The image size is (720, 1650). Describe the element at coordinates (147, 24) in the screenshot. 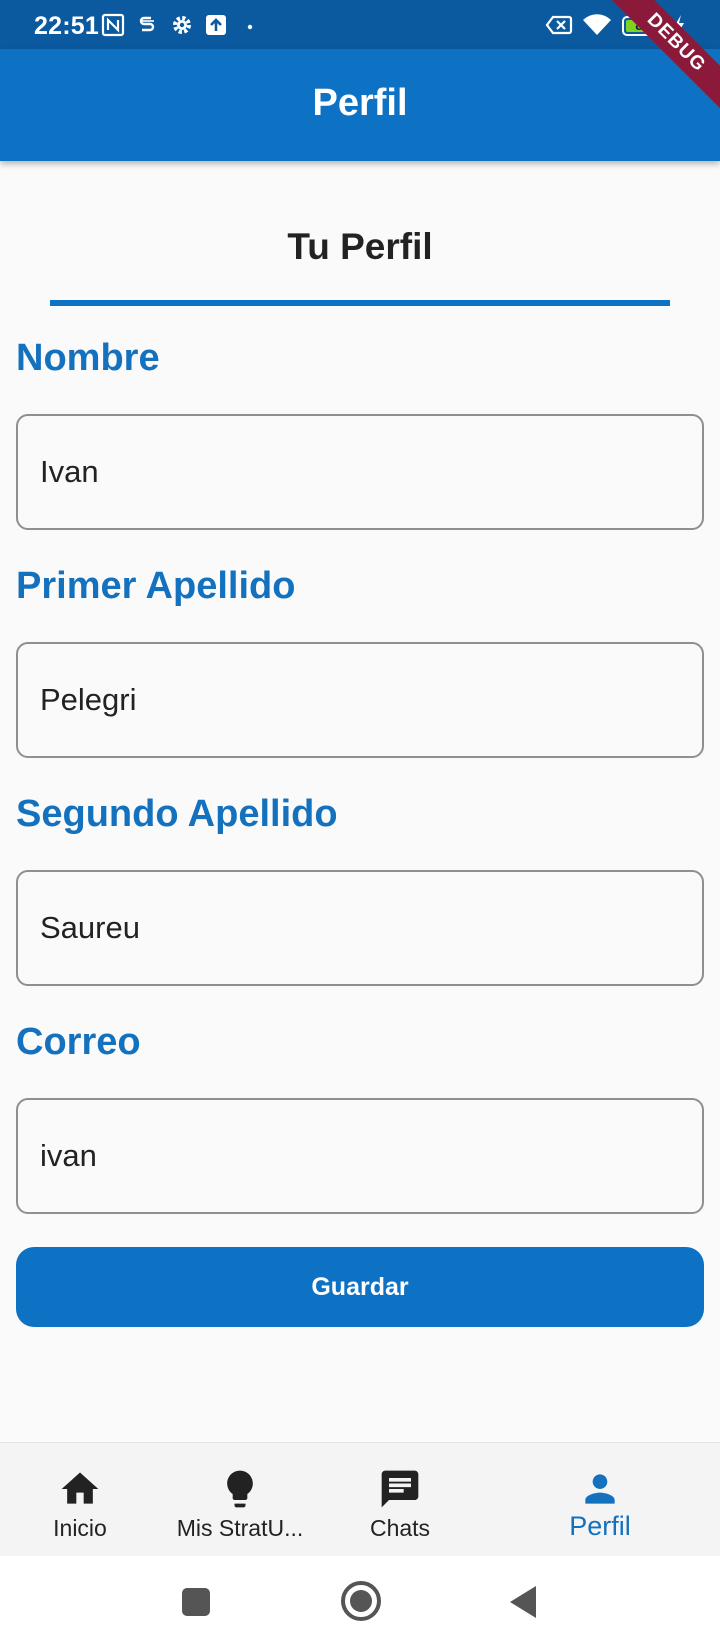

I see `s-icon` at that location.